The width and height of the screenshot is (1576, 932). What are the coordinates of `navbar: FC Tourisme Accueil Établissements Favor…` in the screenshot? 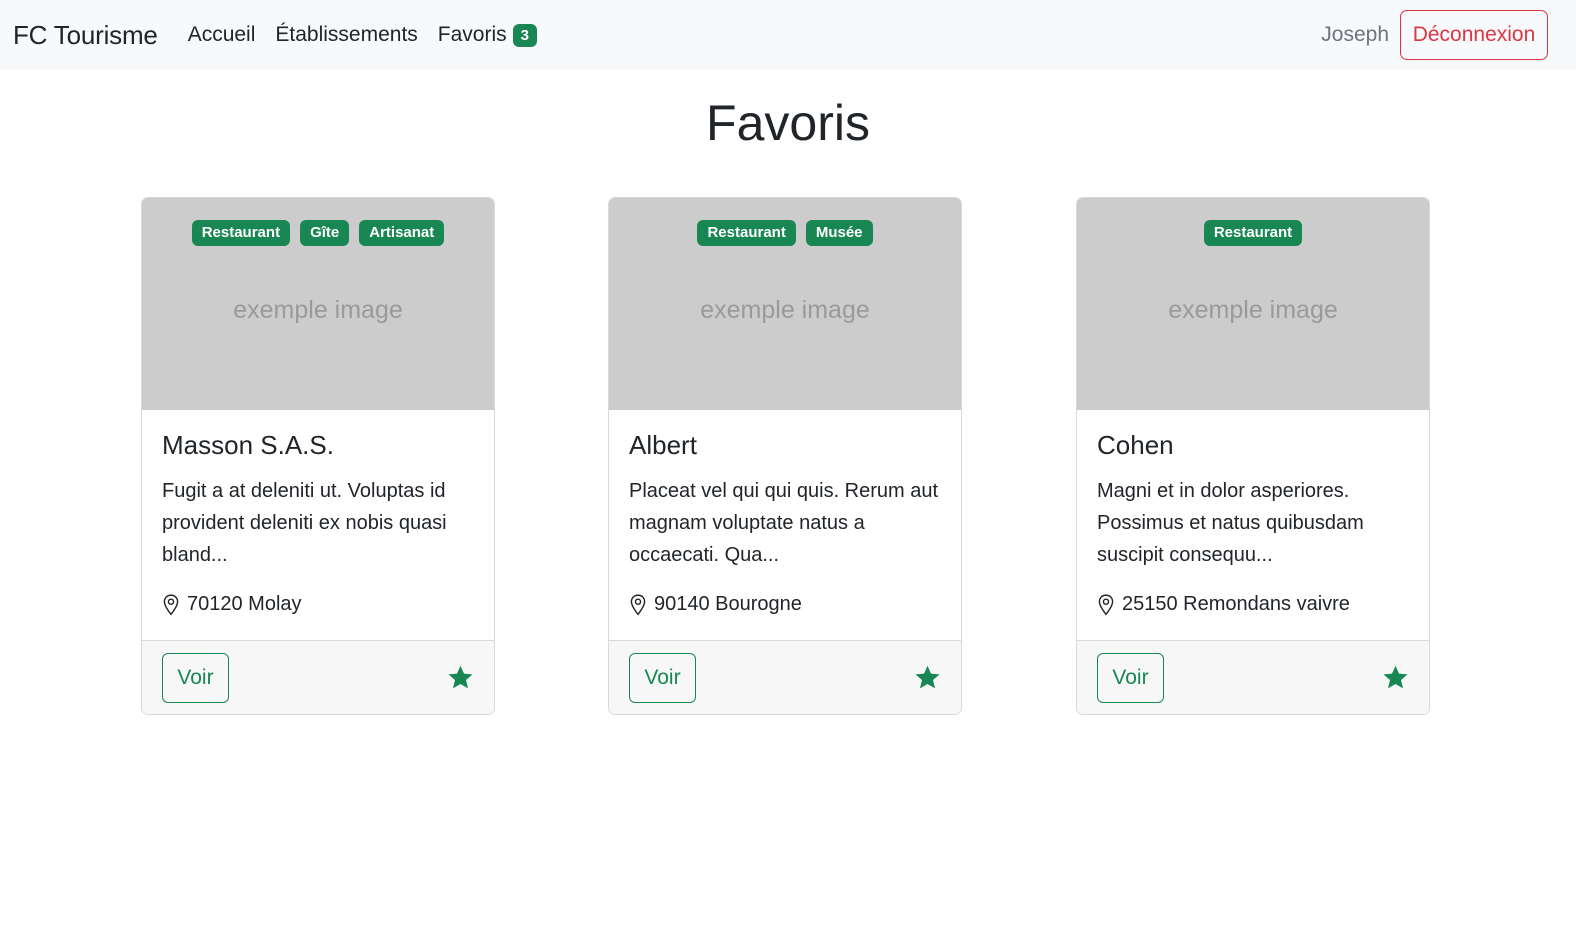 It's located at (788, 35).